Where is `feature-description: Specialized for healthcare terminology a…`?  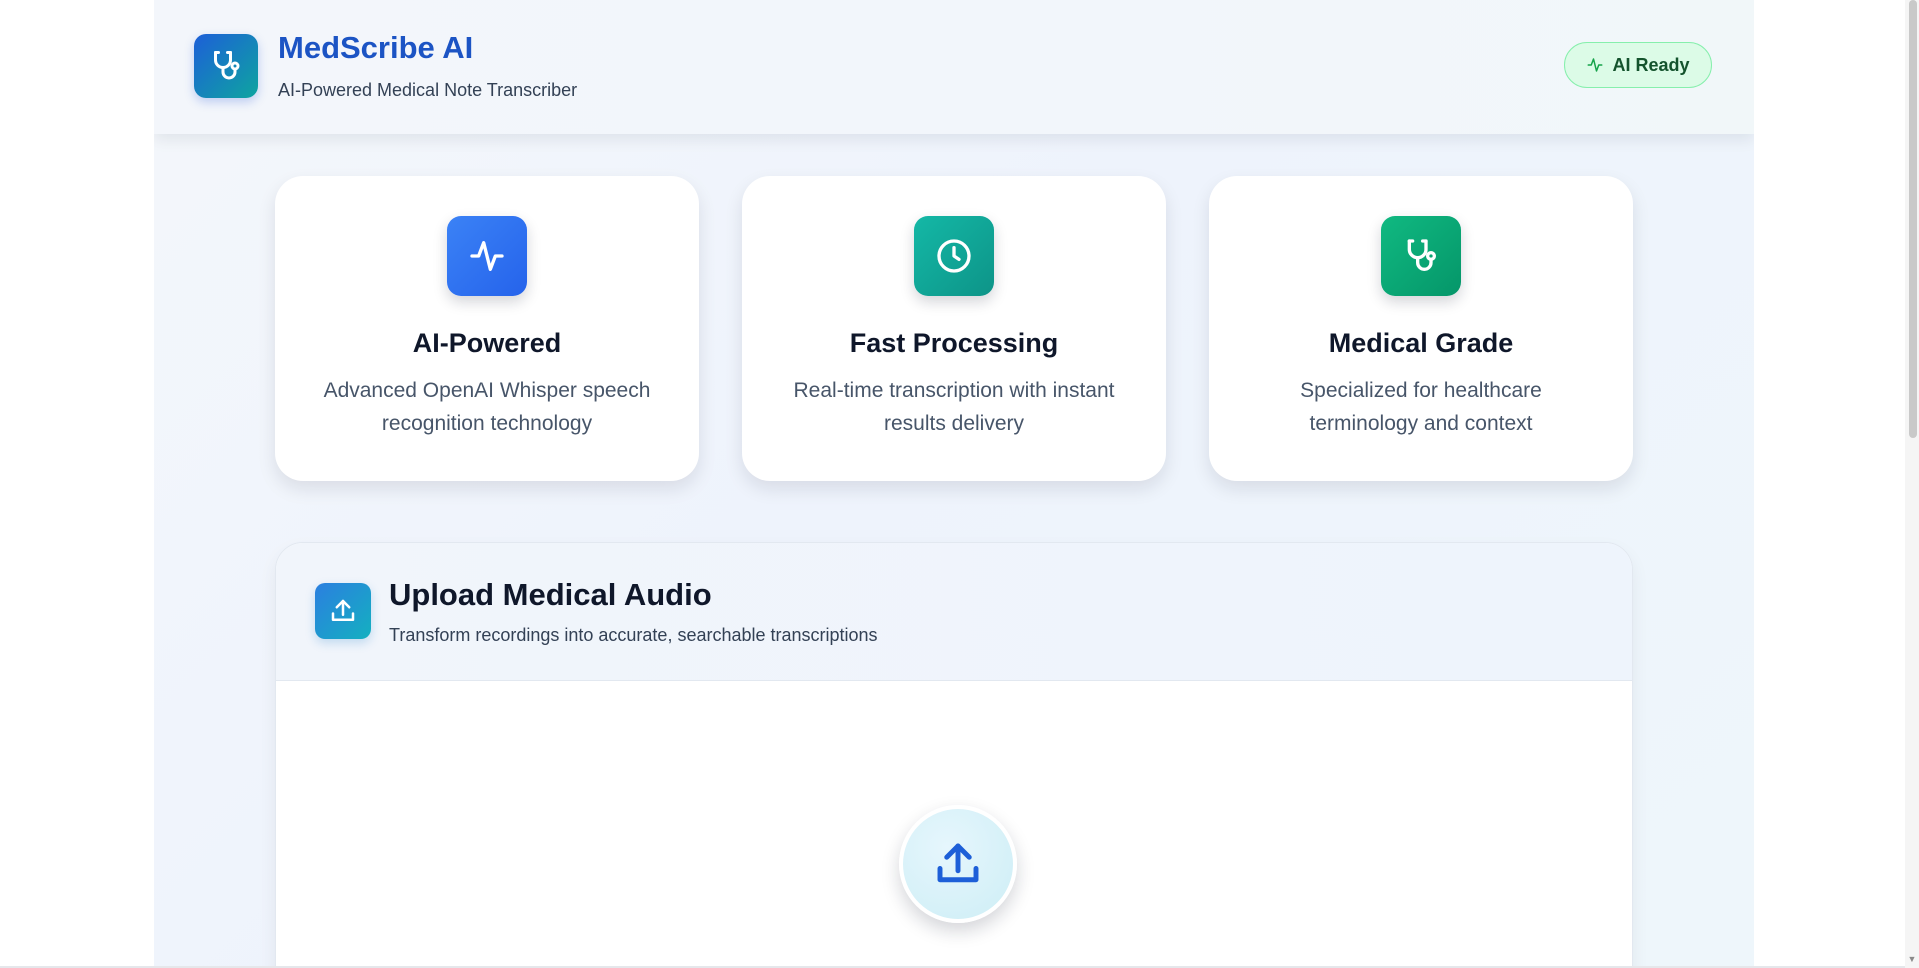 feature-description: Specialized for healthcare terminology a… is located at coordinates (1421, 407).